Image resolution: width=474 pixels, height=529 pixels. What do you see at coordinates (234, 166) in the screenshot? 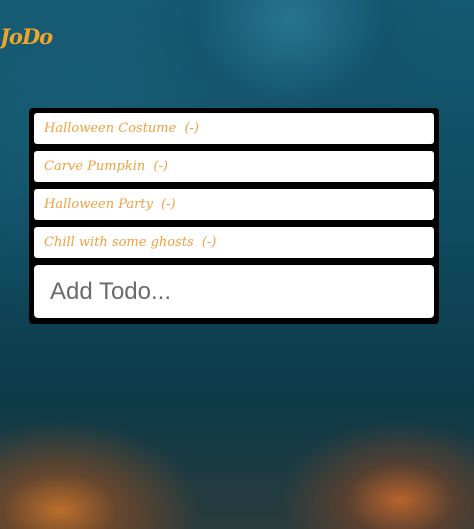
I see `todo-item: Carve Pumpkin (-)` at bounding box center [234, 166].